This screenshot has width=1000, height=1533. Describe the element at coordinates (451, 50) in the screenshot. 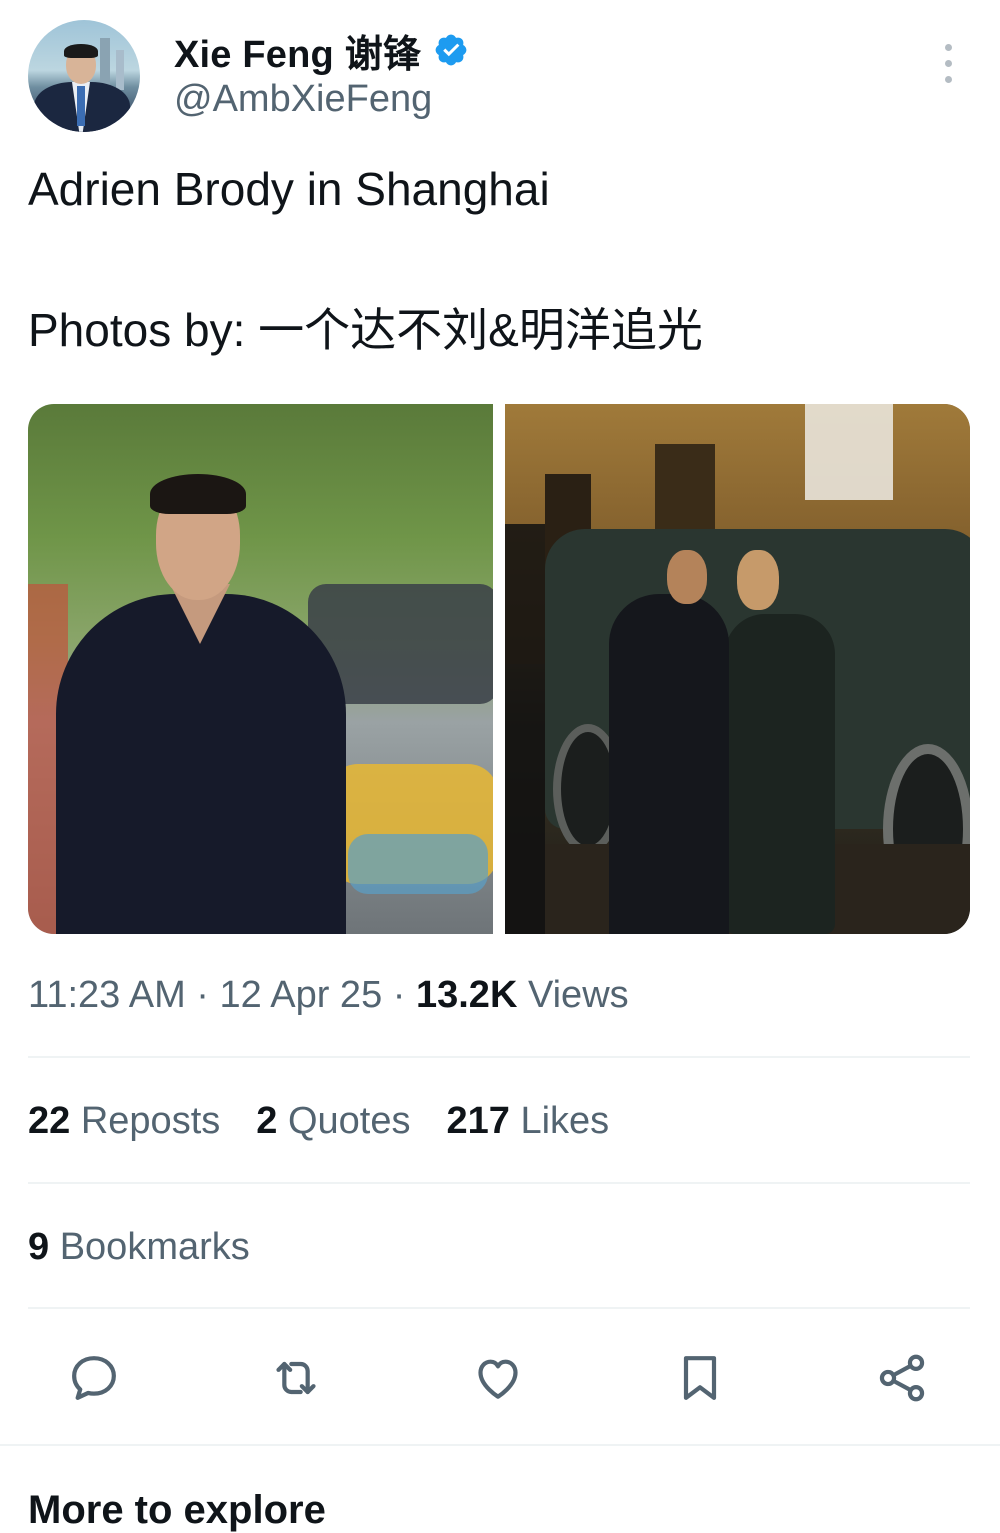

I see `verified-badge-icon` at that location.